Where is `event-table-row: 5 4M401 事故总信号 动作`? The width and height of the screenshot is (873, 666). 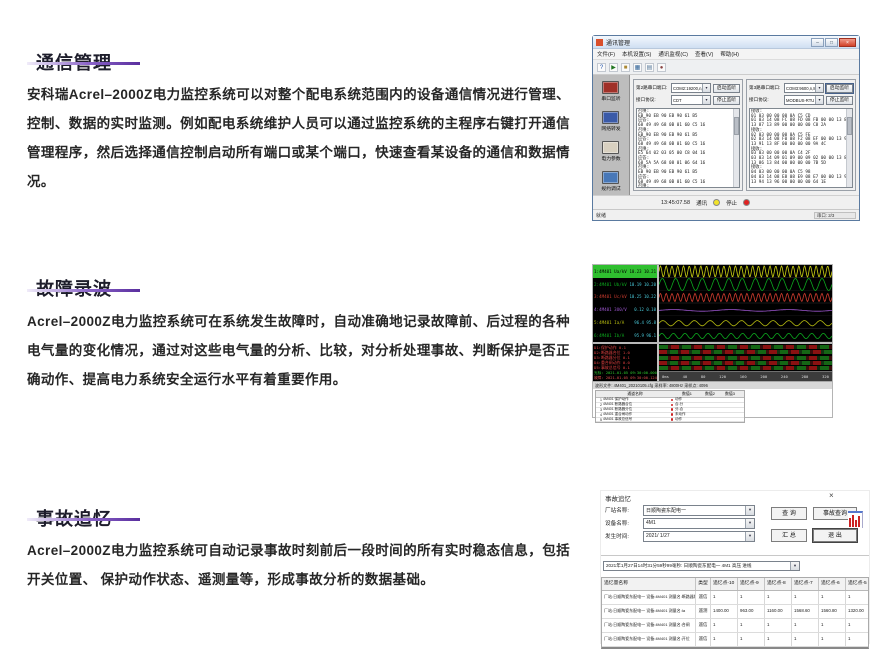 event-table-row: 5 4M401 事故总信号 动作 is located at coordinates (670, 420).